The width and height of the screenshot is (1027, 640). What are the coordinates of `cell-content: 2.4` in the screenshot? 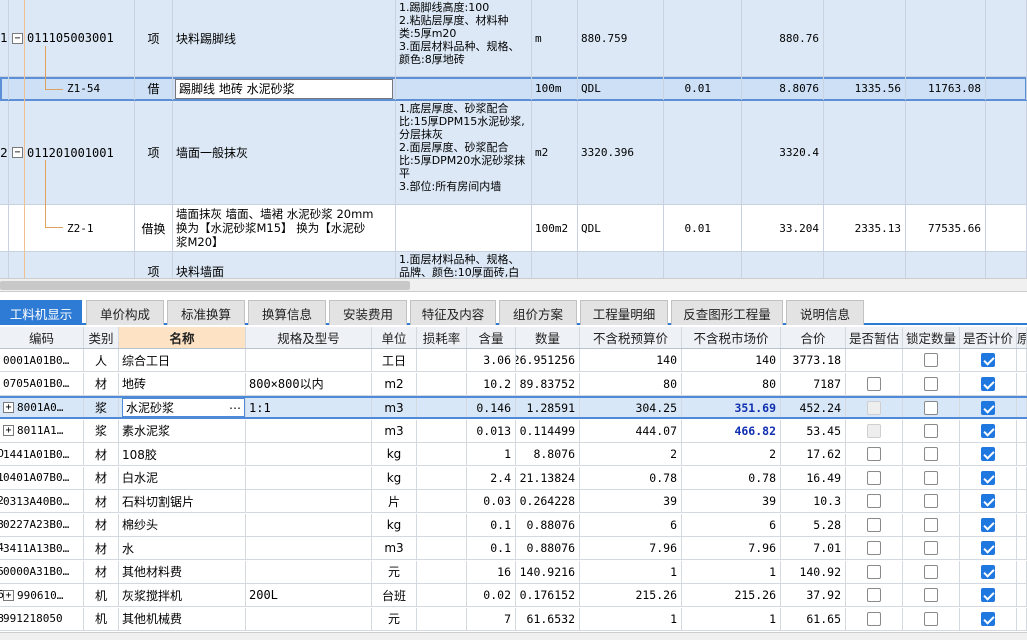 It's located at (491, 477).